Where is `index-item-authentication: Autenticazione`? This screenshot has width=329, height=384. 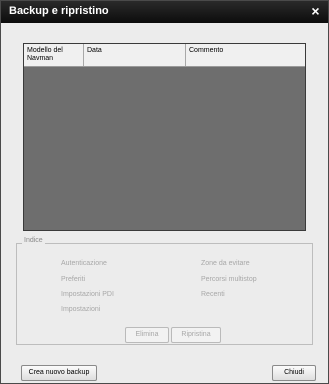
index-item-authentication: Autenticazione is located at coordinates (84, 263).